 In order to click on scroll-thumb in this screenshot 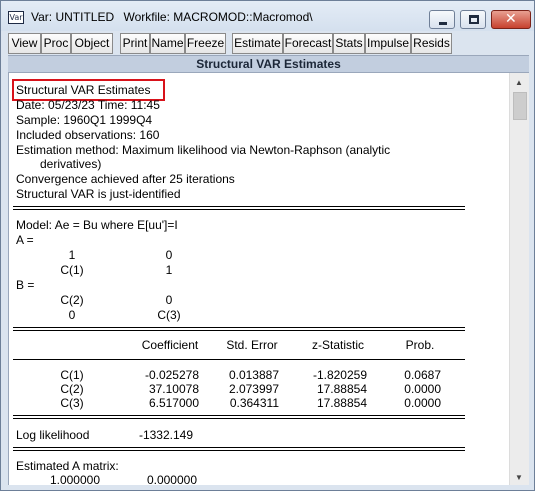, I will do `click(520, 106)`.